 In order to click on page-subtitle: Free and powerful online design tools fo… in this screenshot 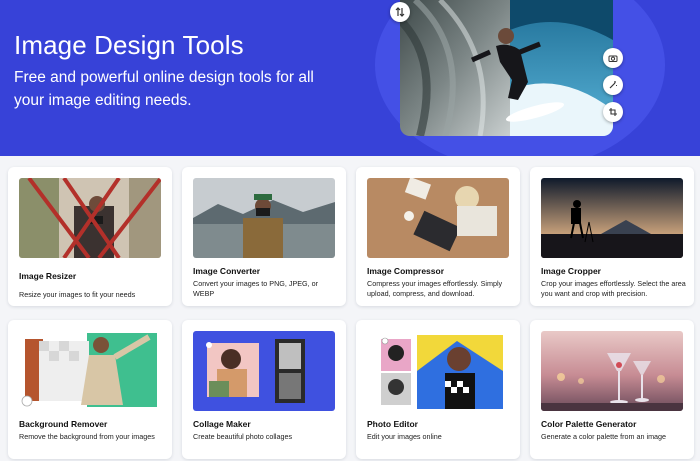, I will do `click(164, 89)`.